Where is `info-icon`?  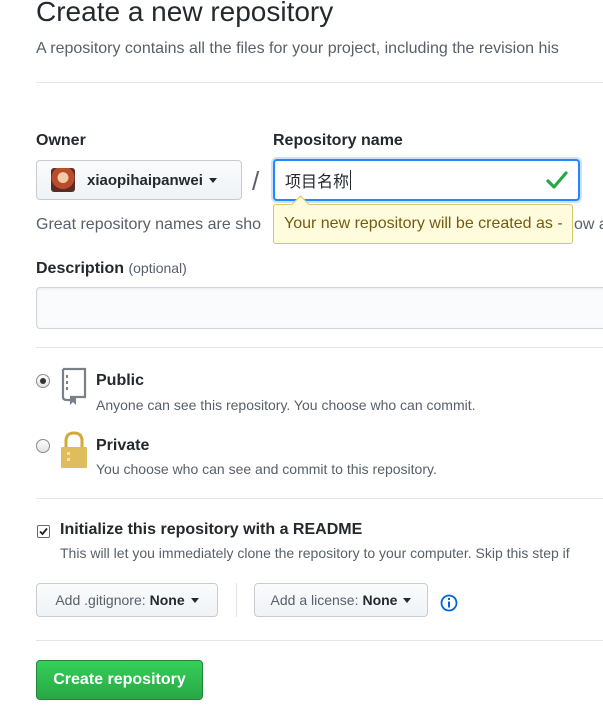 info-icon is located at coordinates (449, 603).